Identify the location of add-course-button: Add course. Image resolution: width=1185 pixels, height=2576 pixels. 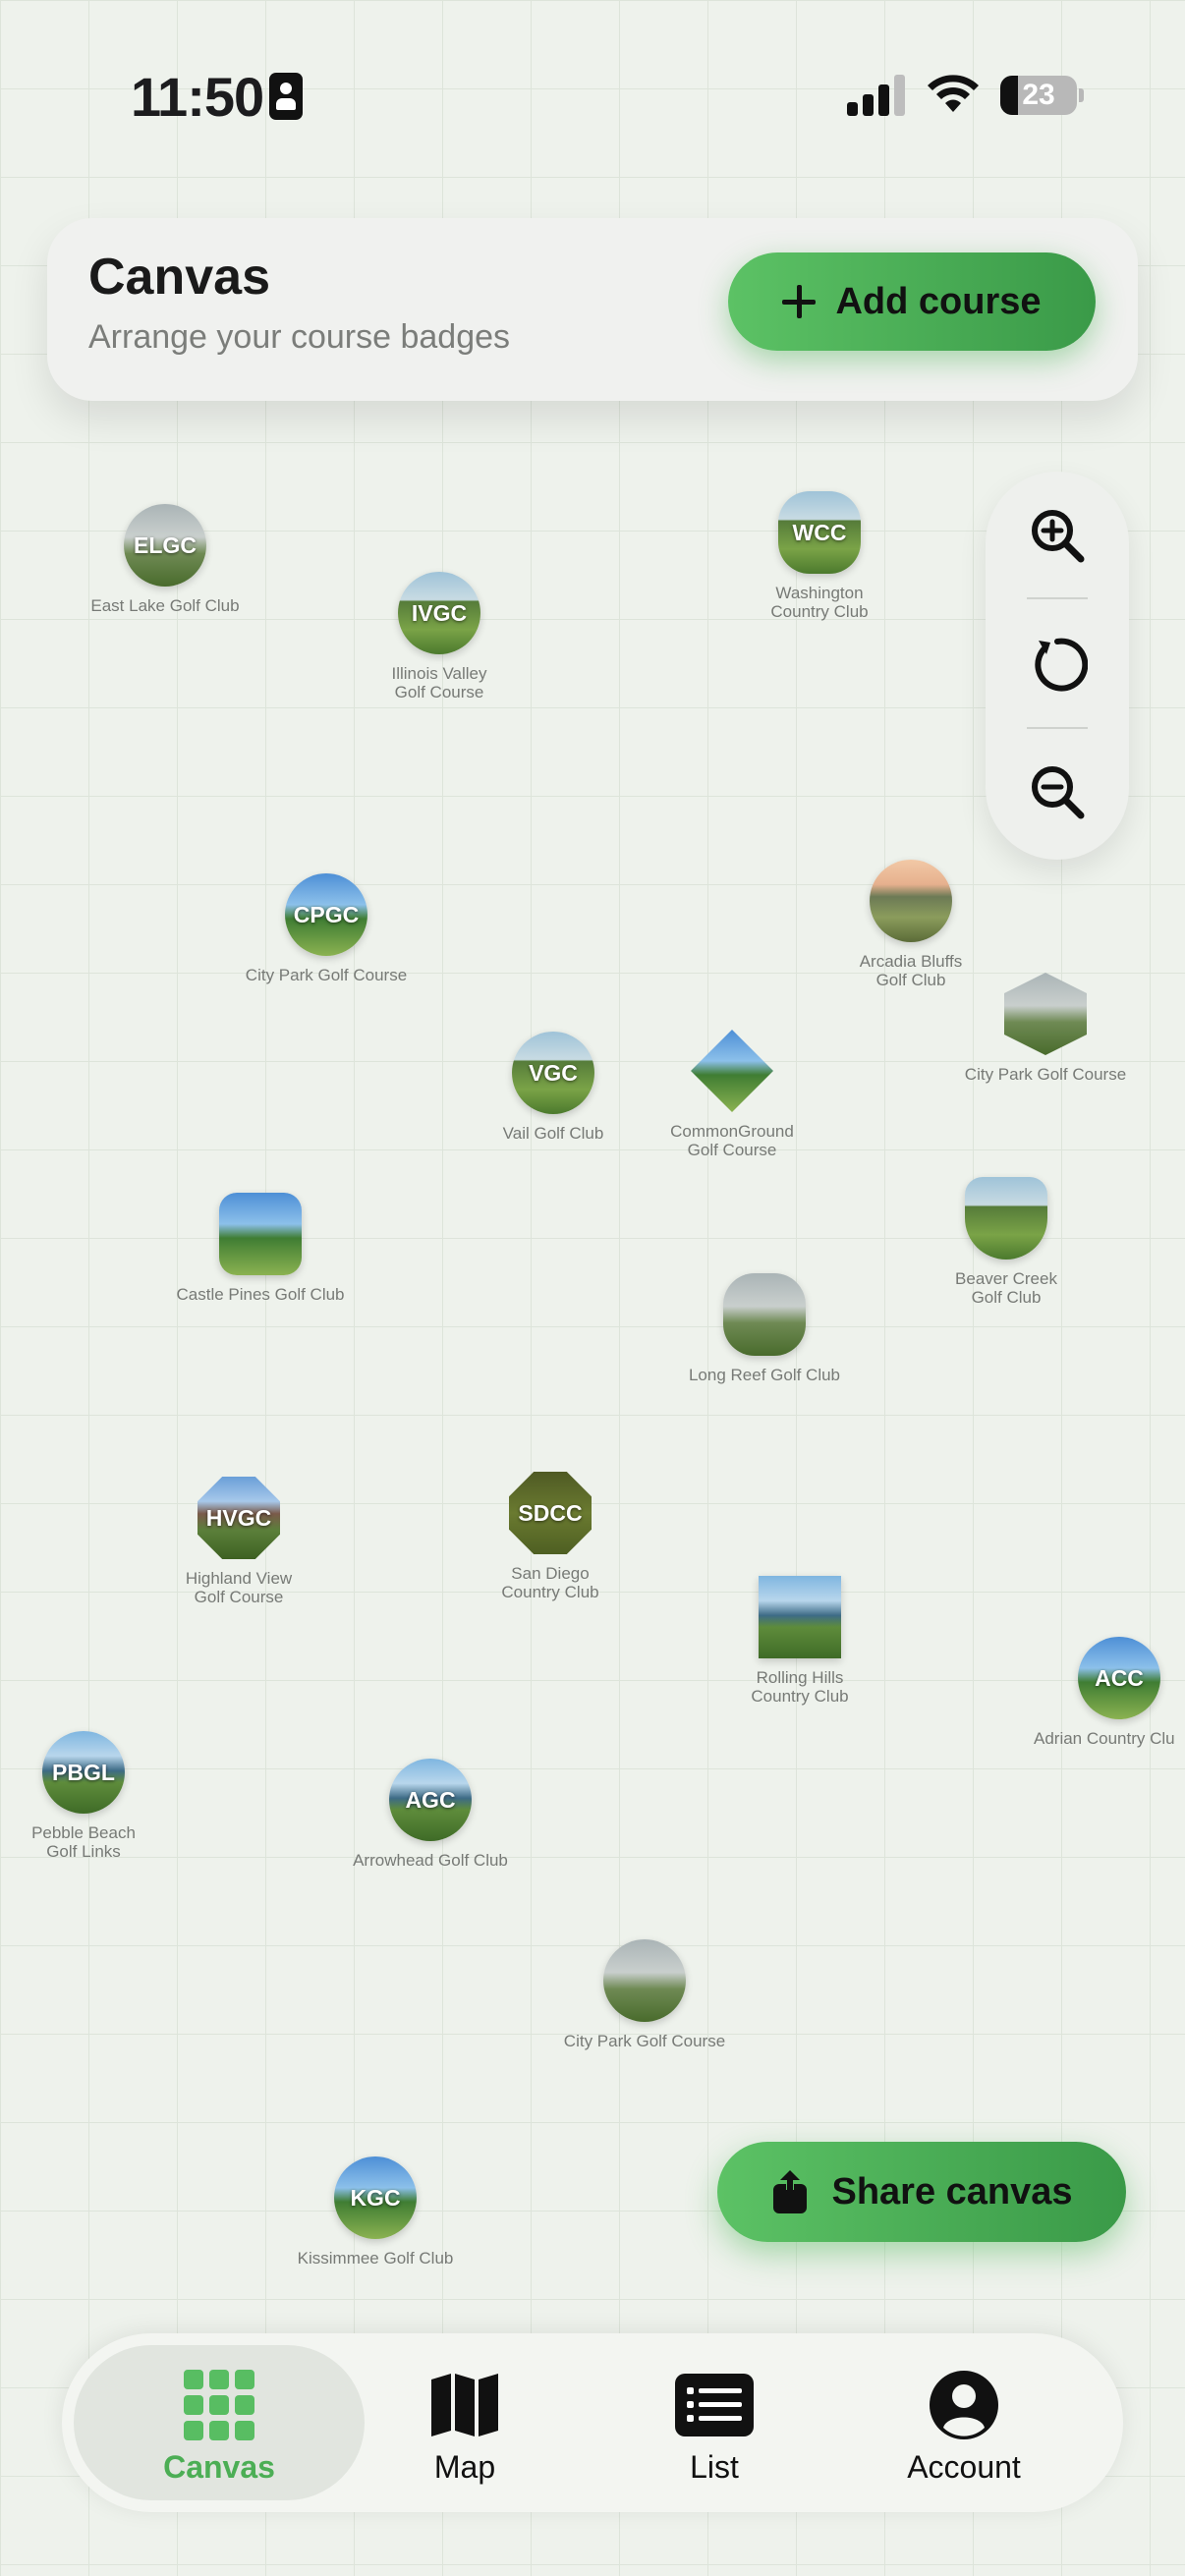
(912, 301).